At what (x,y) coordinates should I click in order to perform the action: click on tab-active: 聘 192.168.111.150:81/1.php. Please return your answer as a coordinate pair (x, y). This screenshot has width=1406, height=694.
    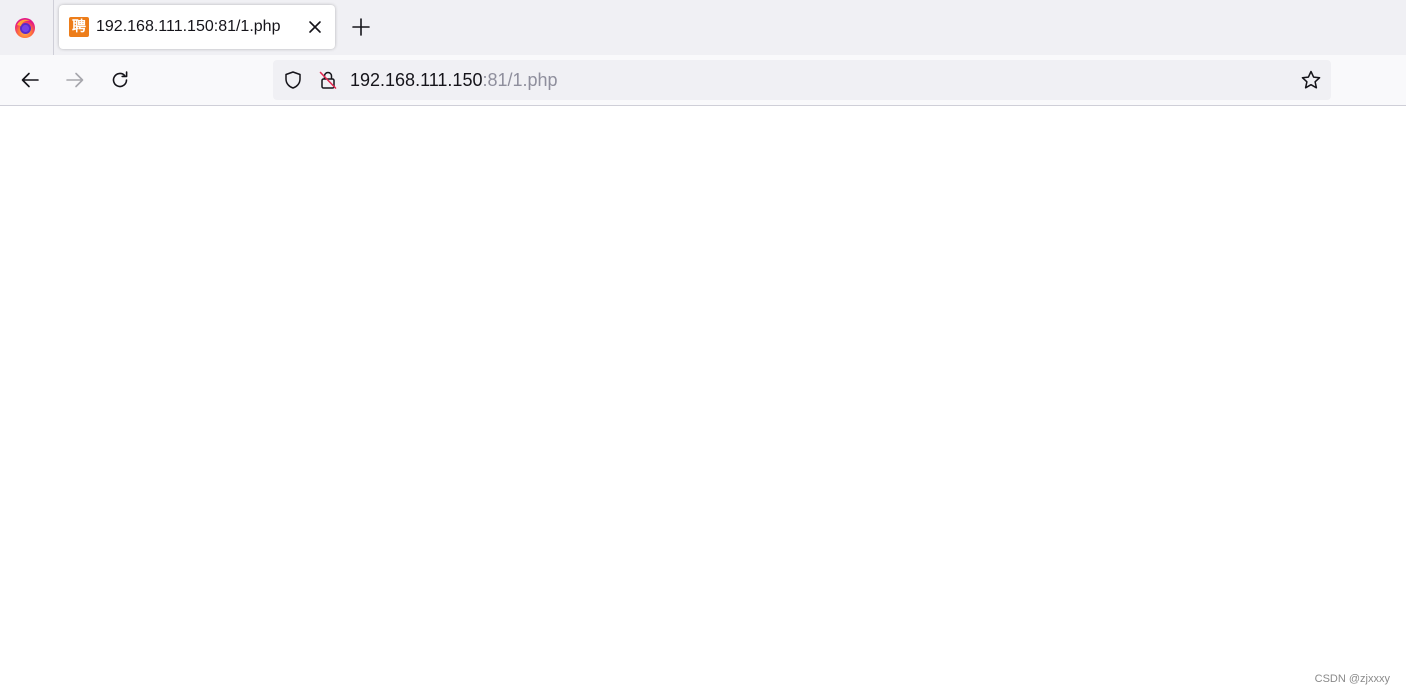
    Looking at the image, I should click on (197, 27).